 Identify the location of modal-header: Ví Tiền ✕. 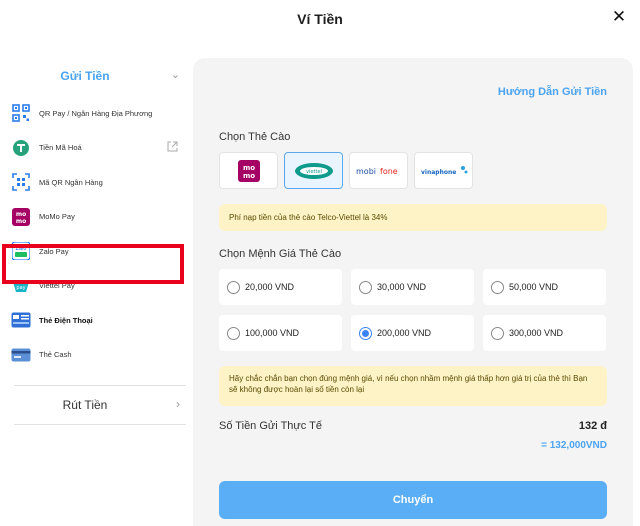
(320, 20).